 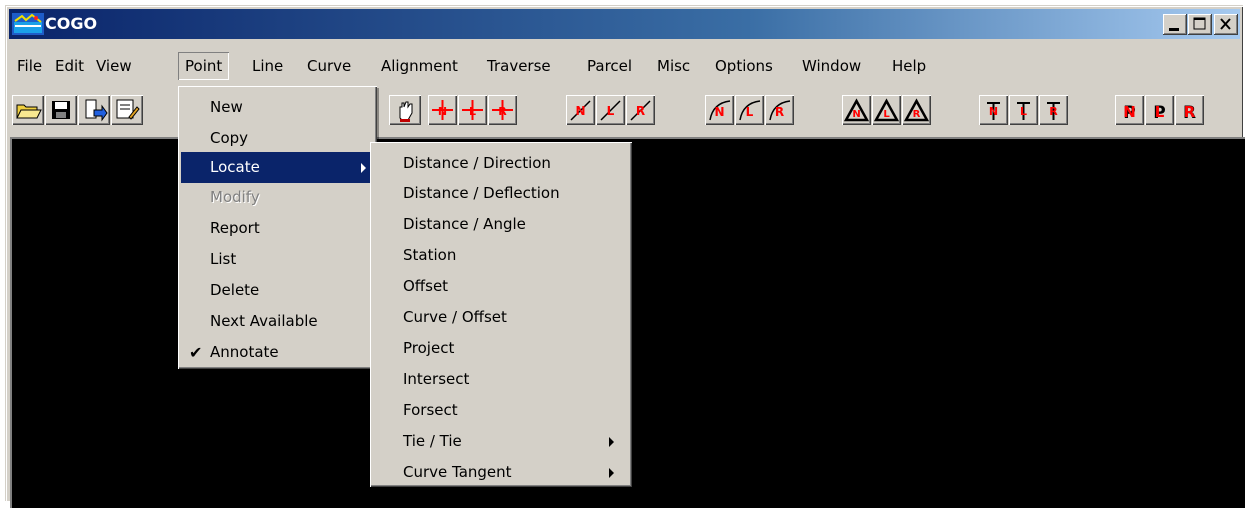 What do you see at coordinates (277, 138) in the screenshot?
I see `point-menu-copy: Copy` at bounding box center [277, 138].